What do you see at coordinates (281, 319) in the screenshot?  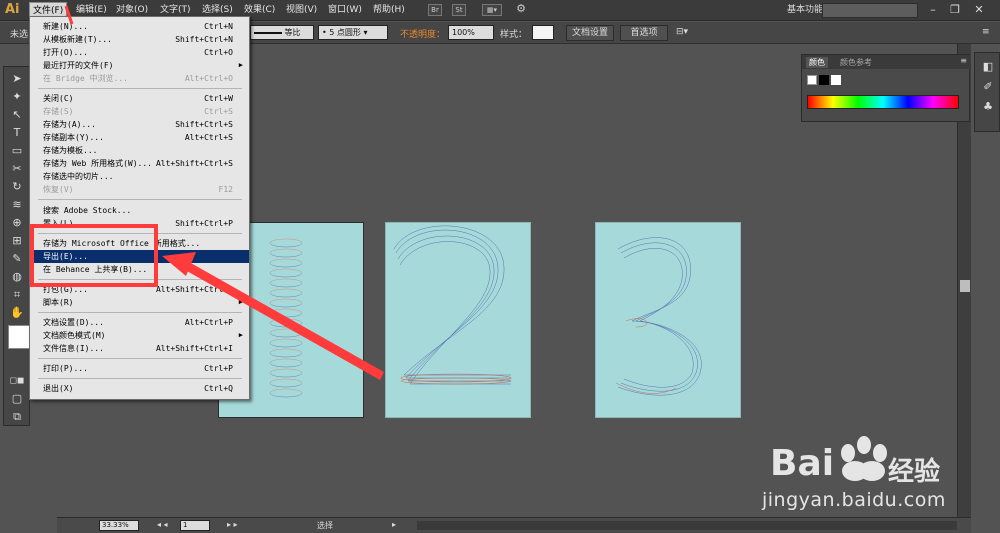 I see `annotation-arrow-shaft` at bounding box center [281, 319].